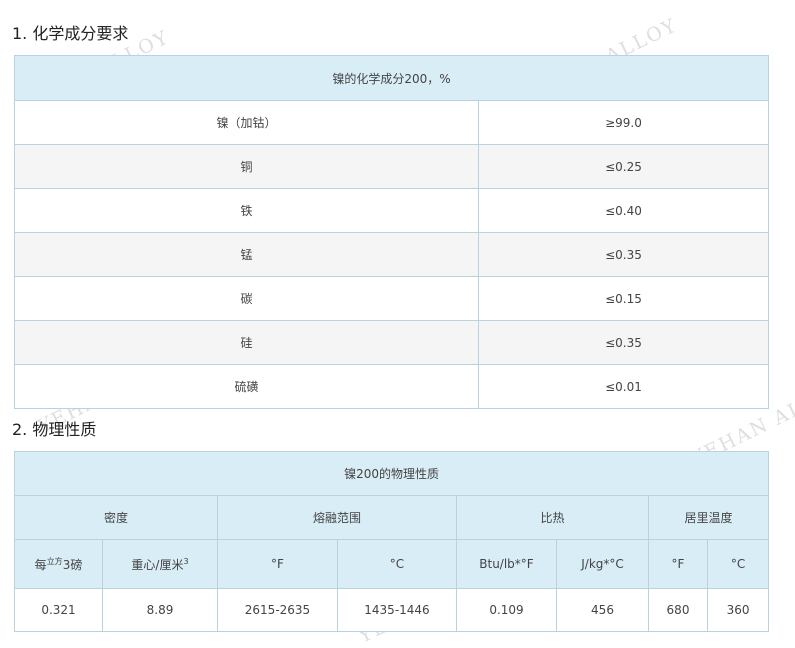  I want to click on table-row: 铜 ≤0.25, so click(391, 166).